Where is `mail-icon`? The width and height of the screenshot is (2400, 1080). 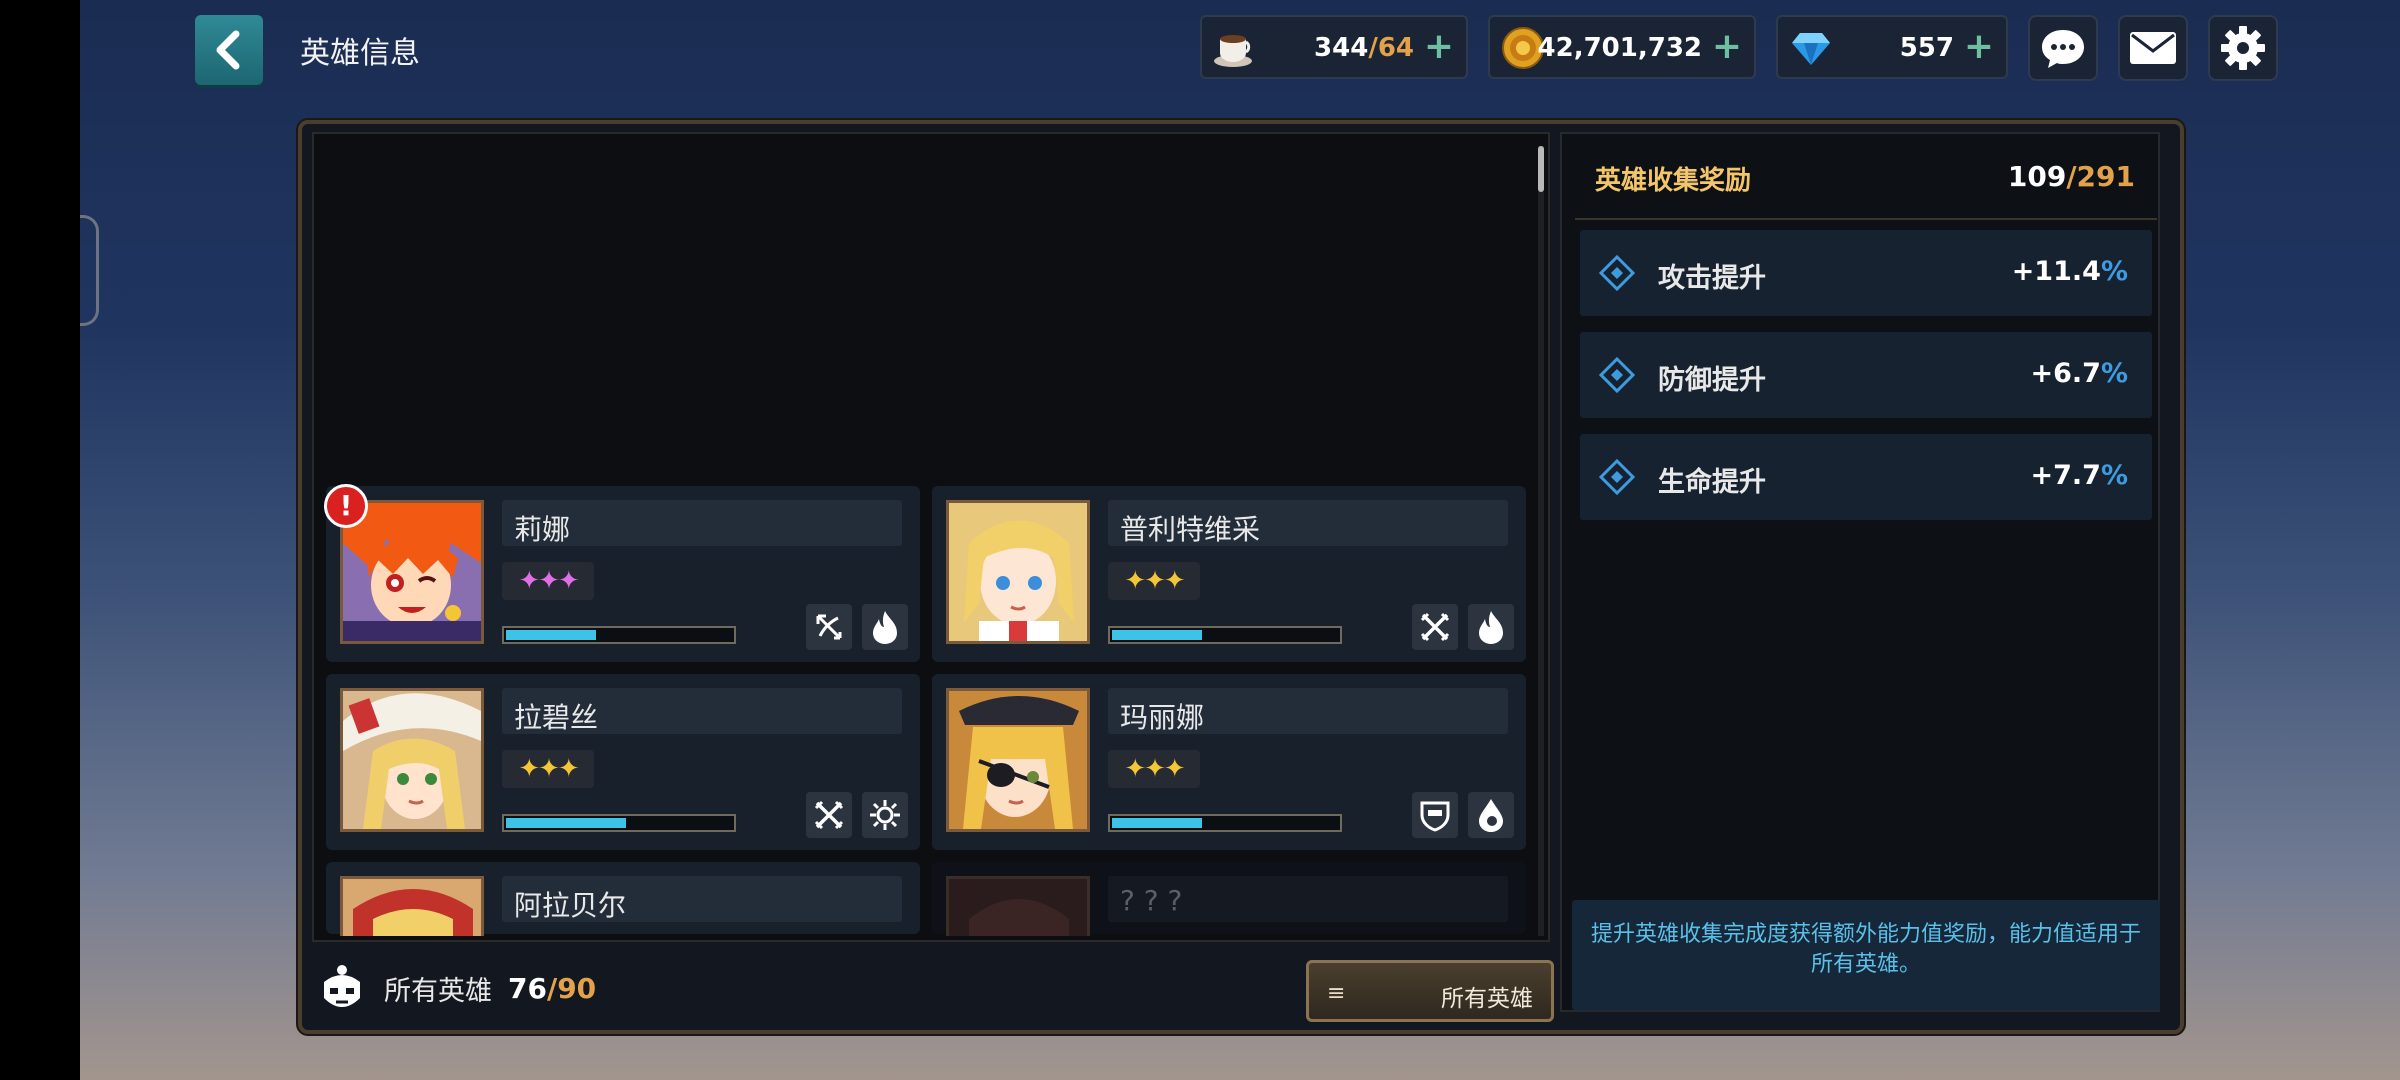
mail-icon is located at coordinates (2153, 48).